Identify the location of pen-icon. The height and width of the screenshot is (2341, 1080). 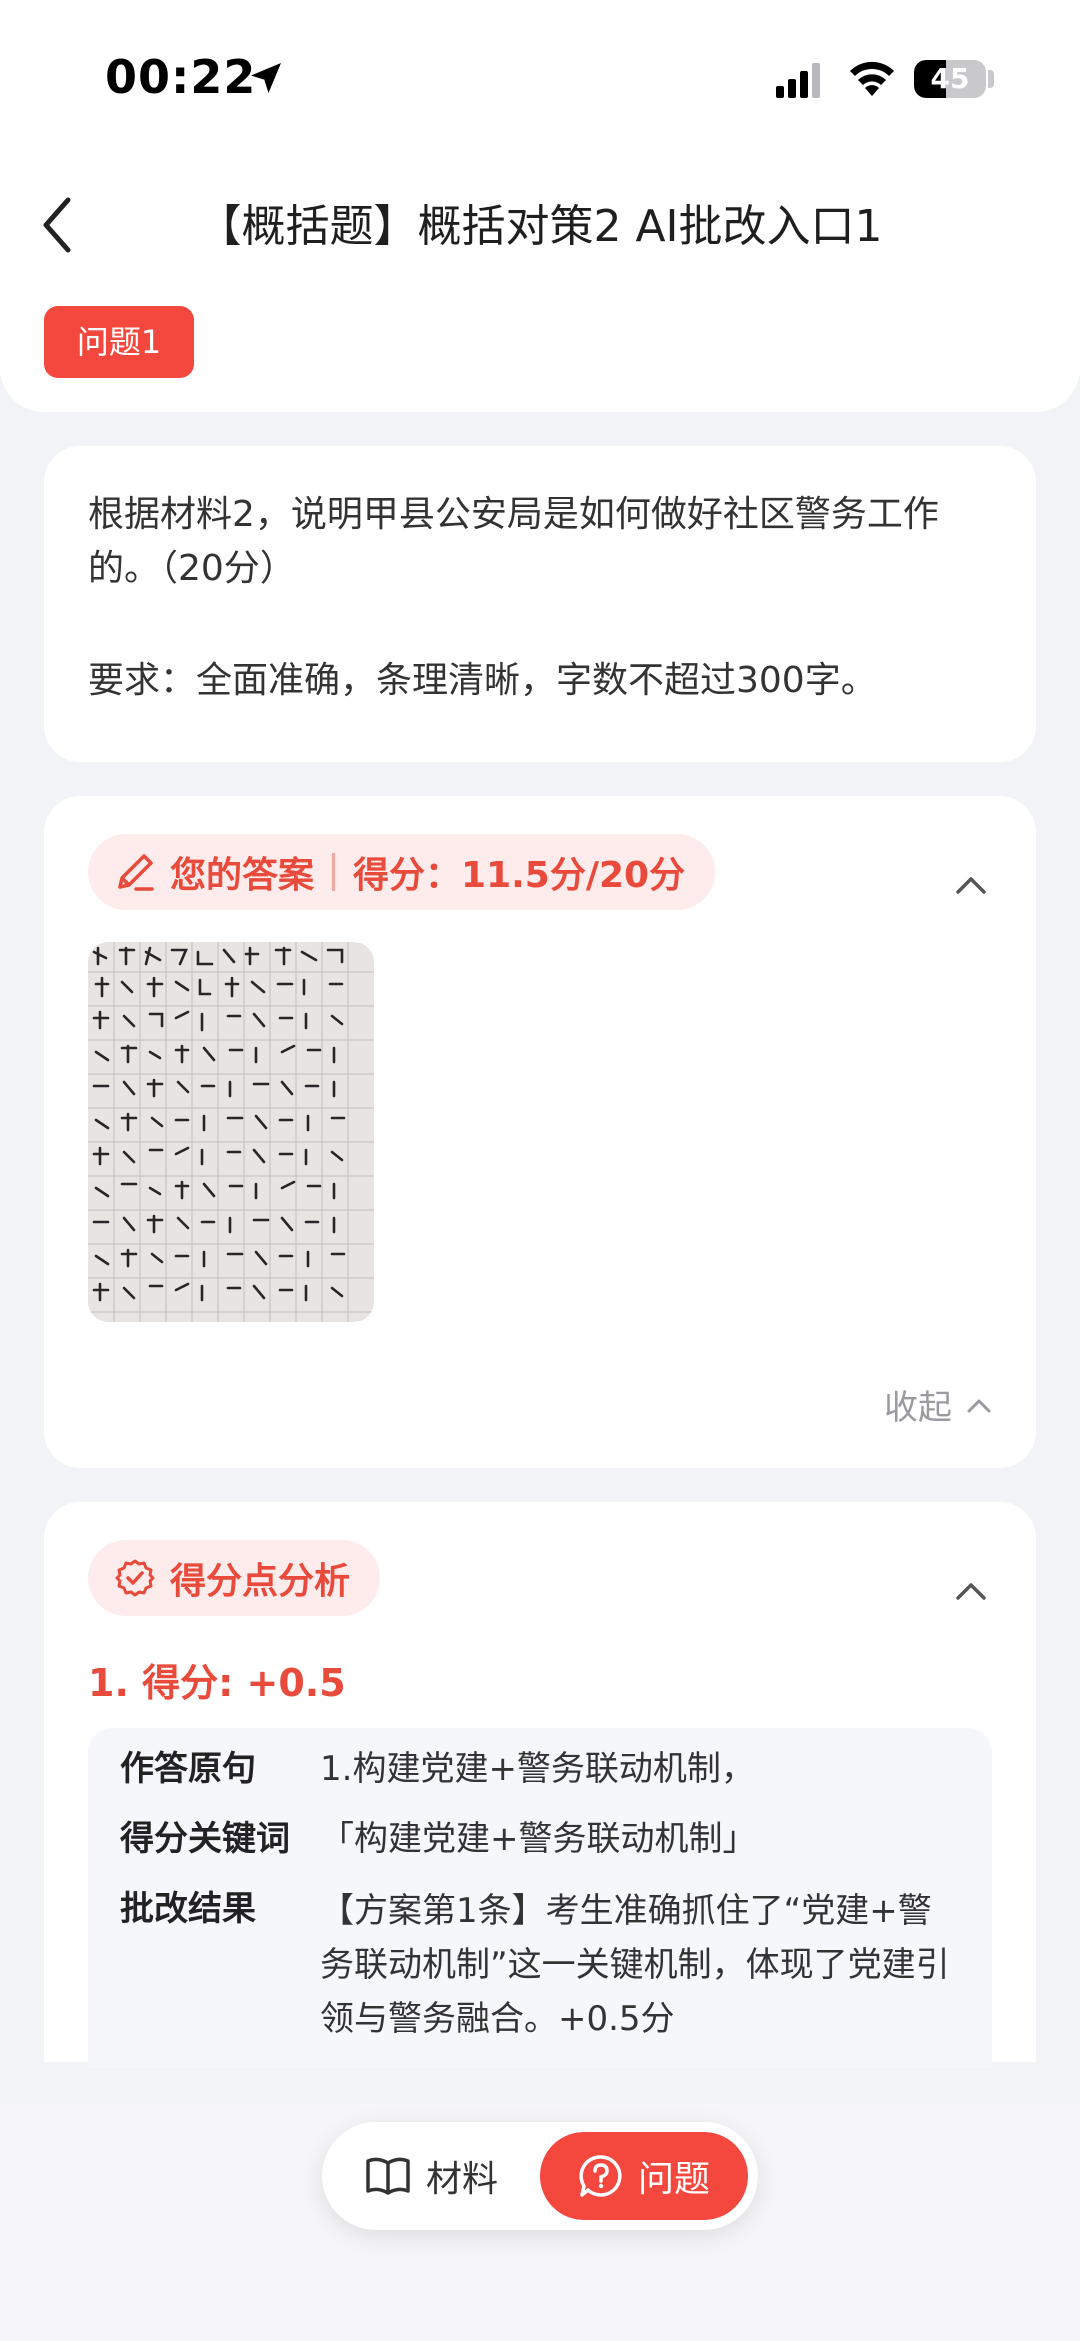
(136, 872).